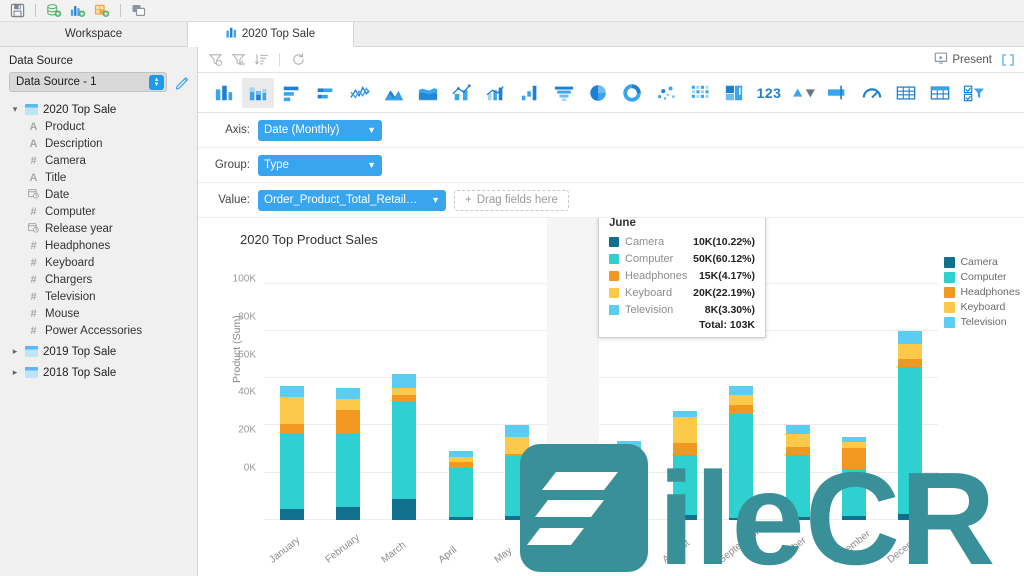 The image size is (1024, 576). Describe the element at coordinates (224, 93) in the screenshot. I see `column-chart-icon` at that location.